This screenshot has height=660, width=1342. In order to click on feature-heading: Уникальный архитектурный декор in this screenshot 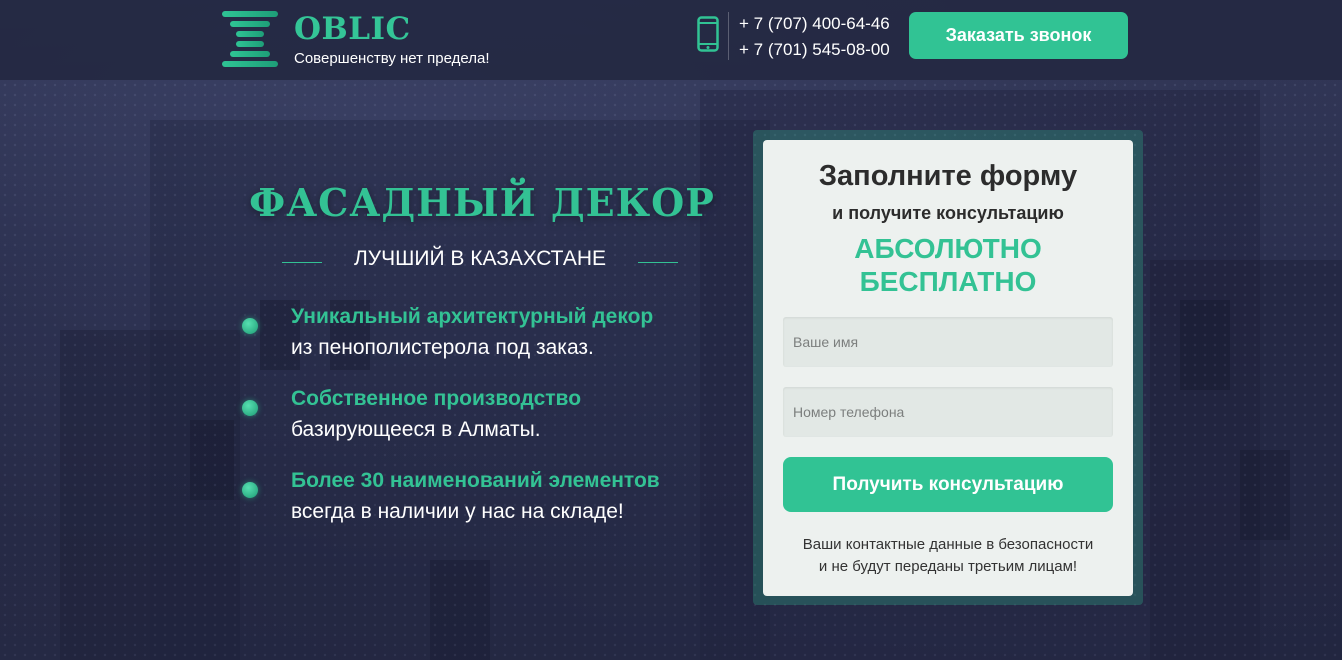, I will do `click(472, 316)`.